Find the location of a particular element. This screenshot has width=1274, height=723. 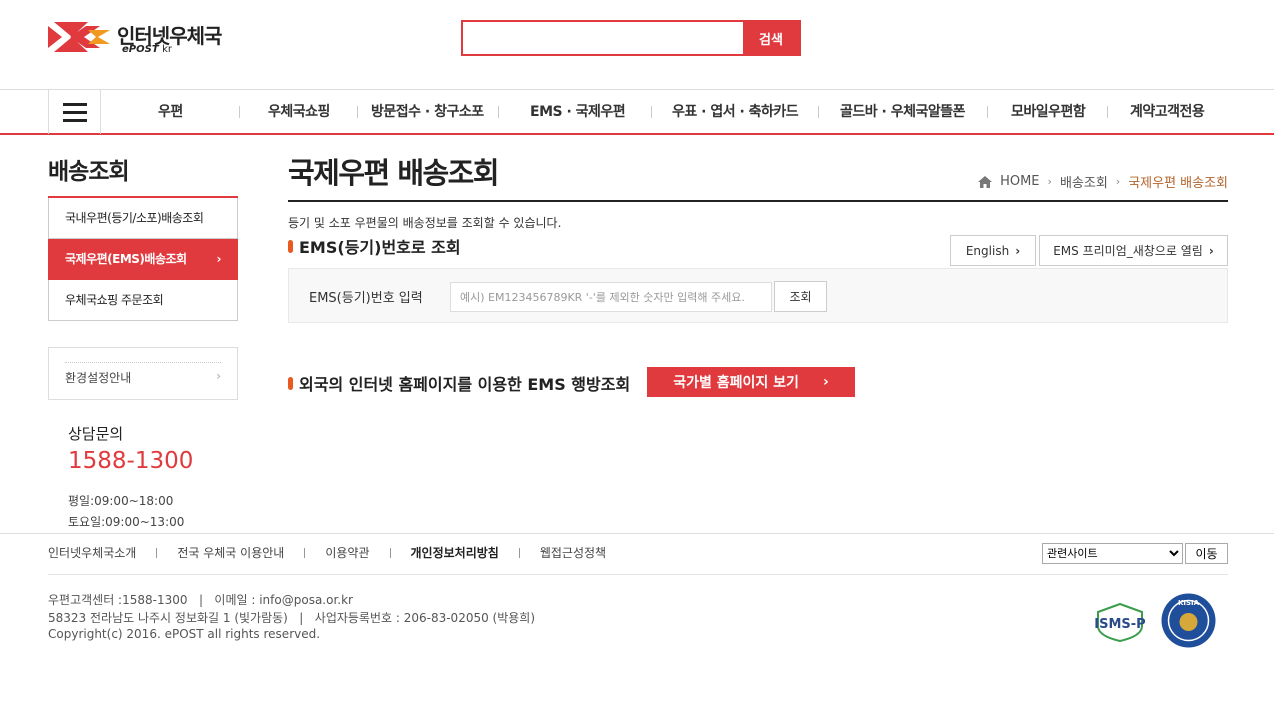

sidebar-item-domestic: 국내우편(등기/소포)배송조회 is located at coordinates (143, 218).